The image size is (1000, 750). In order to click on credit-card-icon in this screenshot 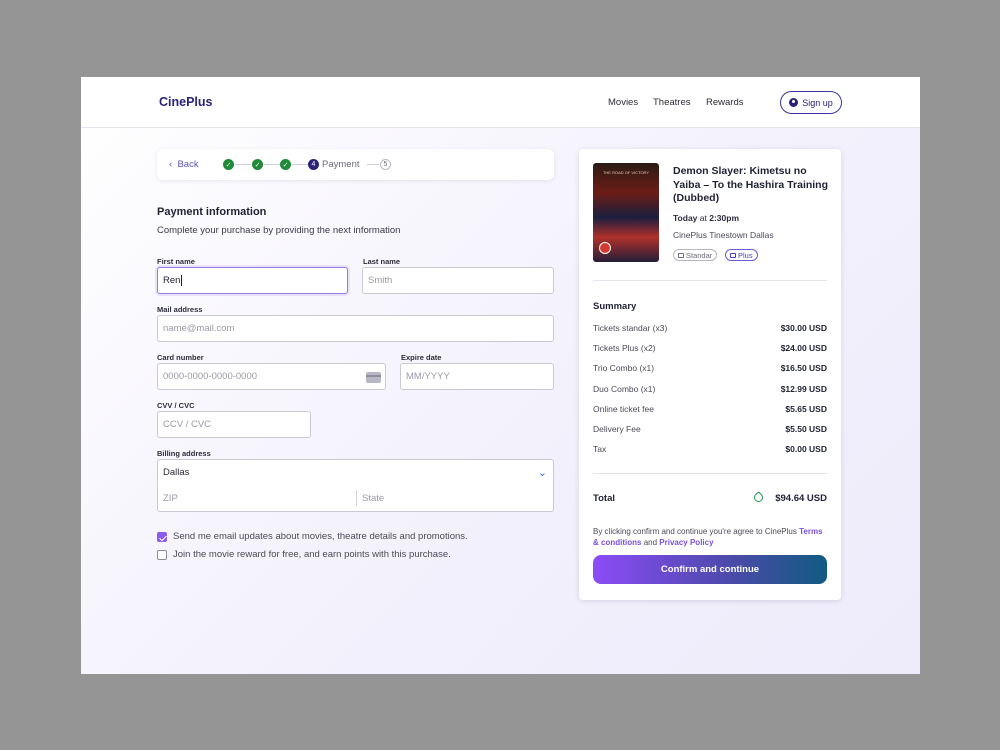, I will do `click(373, 377)`.